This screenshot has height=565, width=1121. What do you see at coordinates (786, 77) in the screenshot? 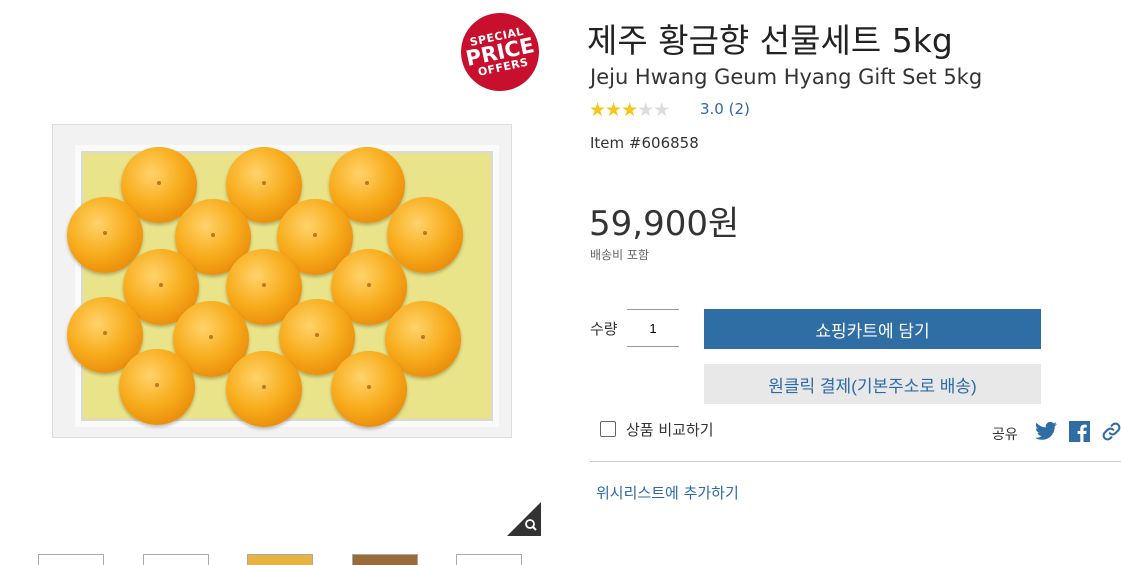
I see `product-title-english: Jeju Hwang Geum Hyang Gift Set 5kg` at bounding box center [786, 77].